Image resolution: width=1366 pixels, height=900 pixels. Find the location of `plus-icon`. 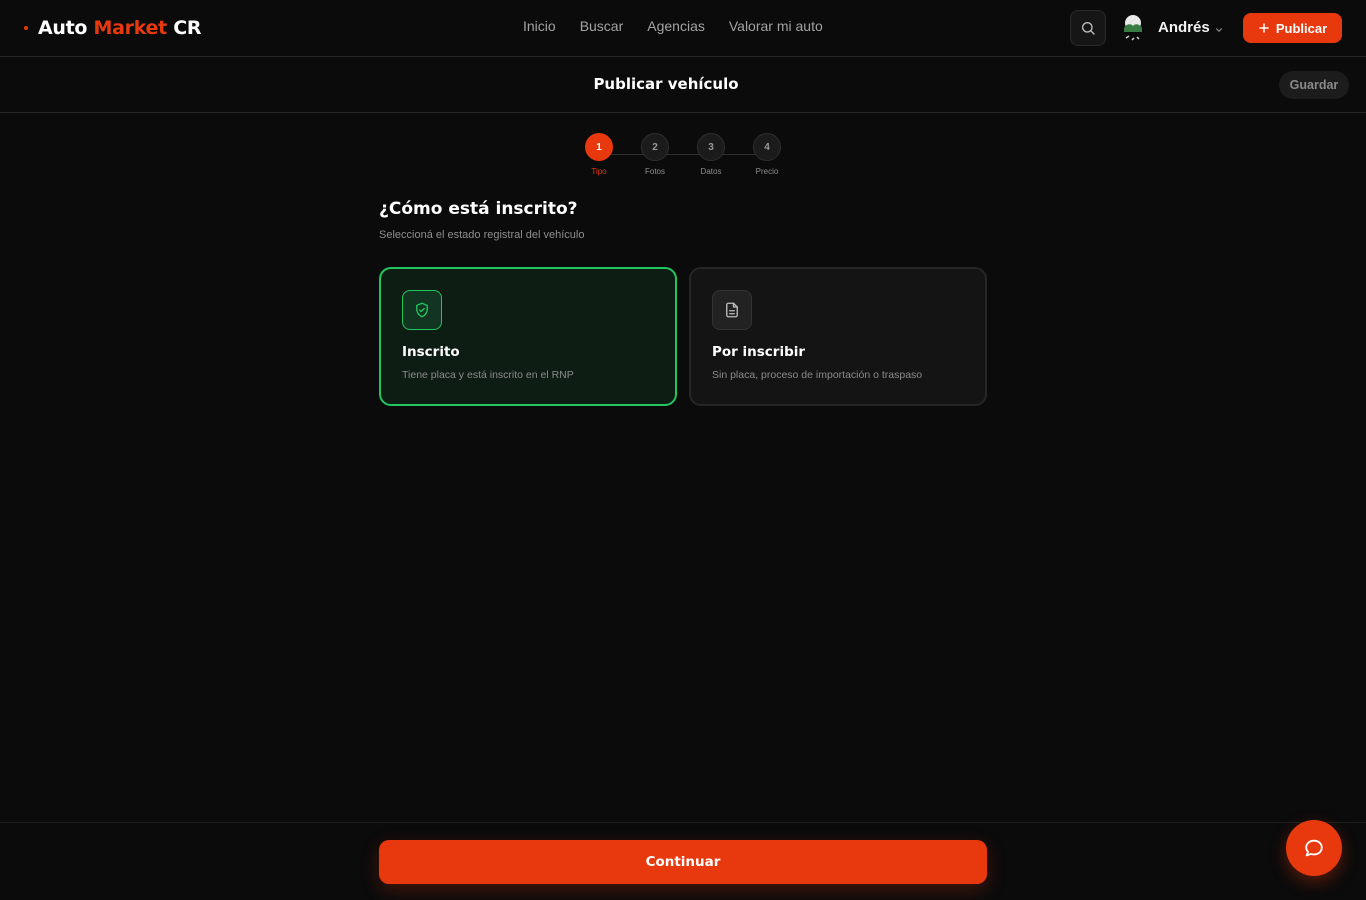

plus-icon is located at coordinates (1264, 28).